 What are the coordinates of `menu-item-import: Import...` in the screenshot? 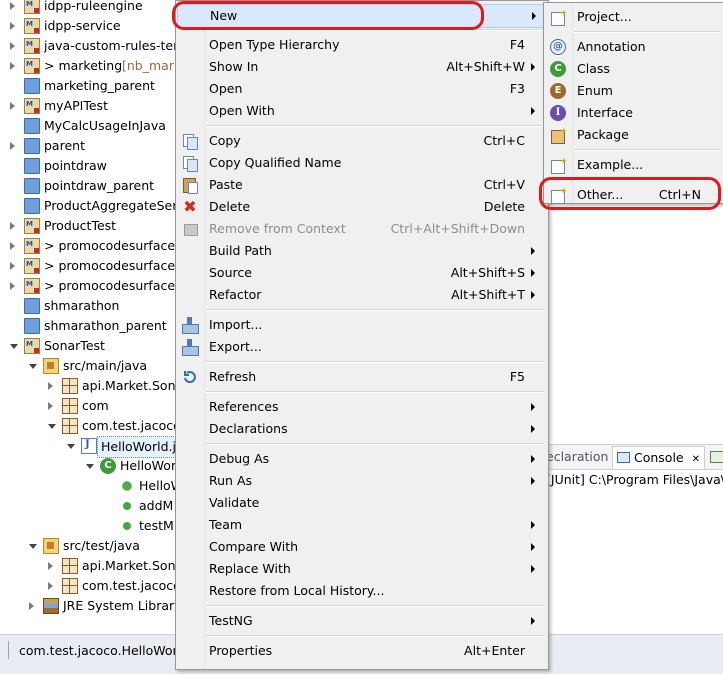 It's located at (361, 325).